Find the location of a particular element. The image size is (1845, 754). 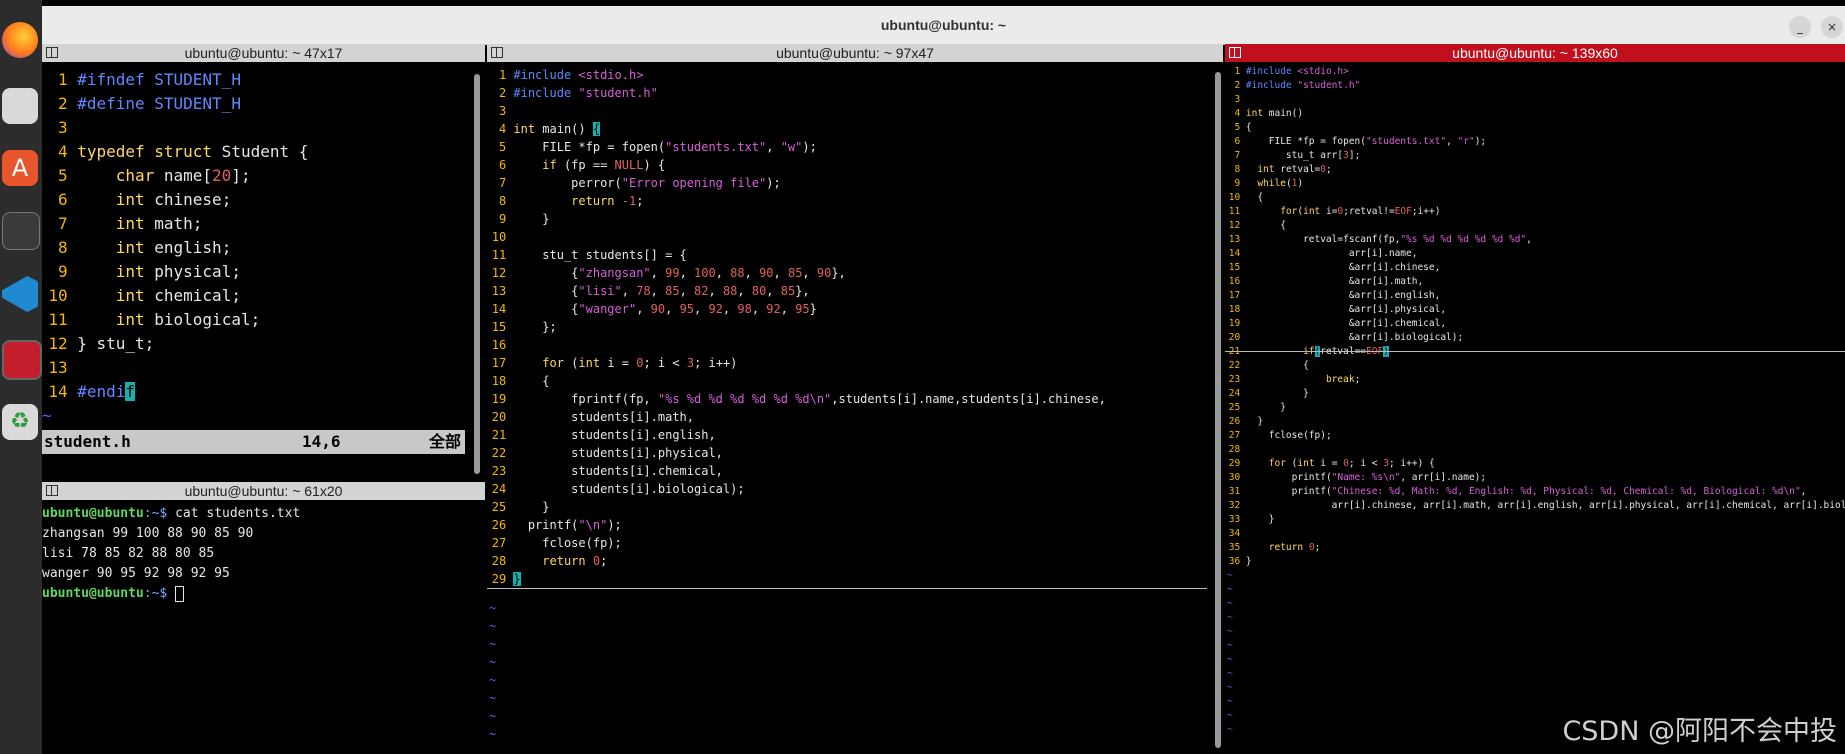

code-token: "students.txt" is located at coordinates (716, 147).